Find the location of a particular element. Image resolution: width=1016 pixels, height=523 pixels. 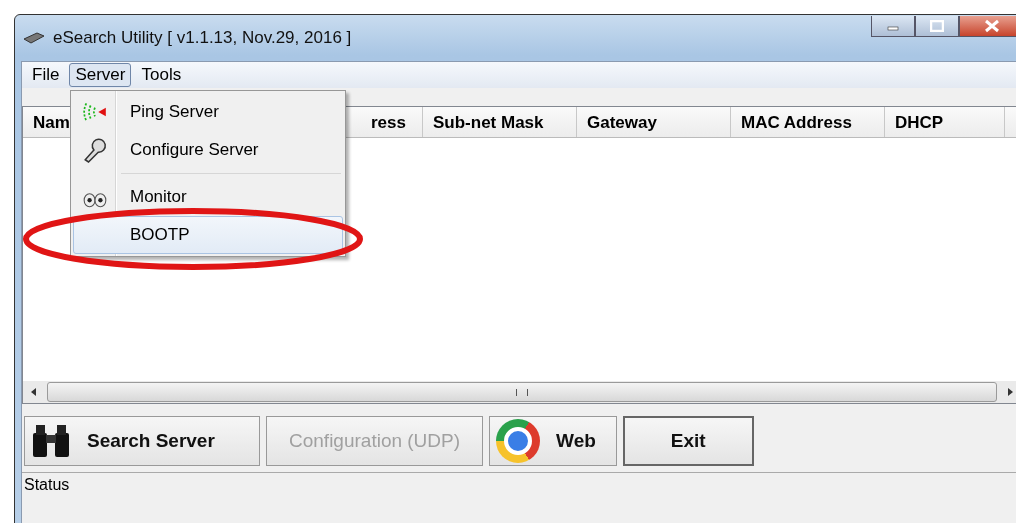

close-button is located at coordinates (987, 26).